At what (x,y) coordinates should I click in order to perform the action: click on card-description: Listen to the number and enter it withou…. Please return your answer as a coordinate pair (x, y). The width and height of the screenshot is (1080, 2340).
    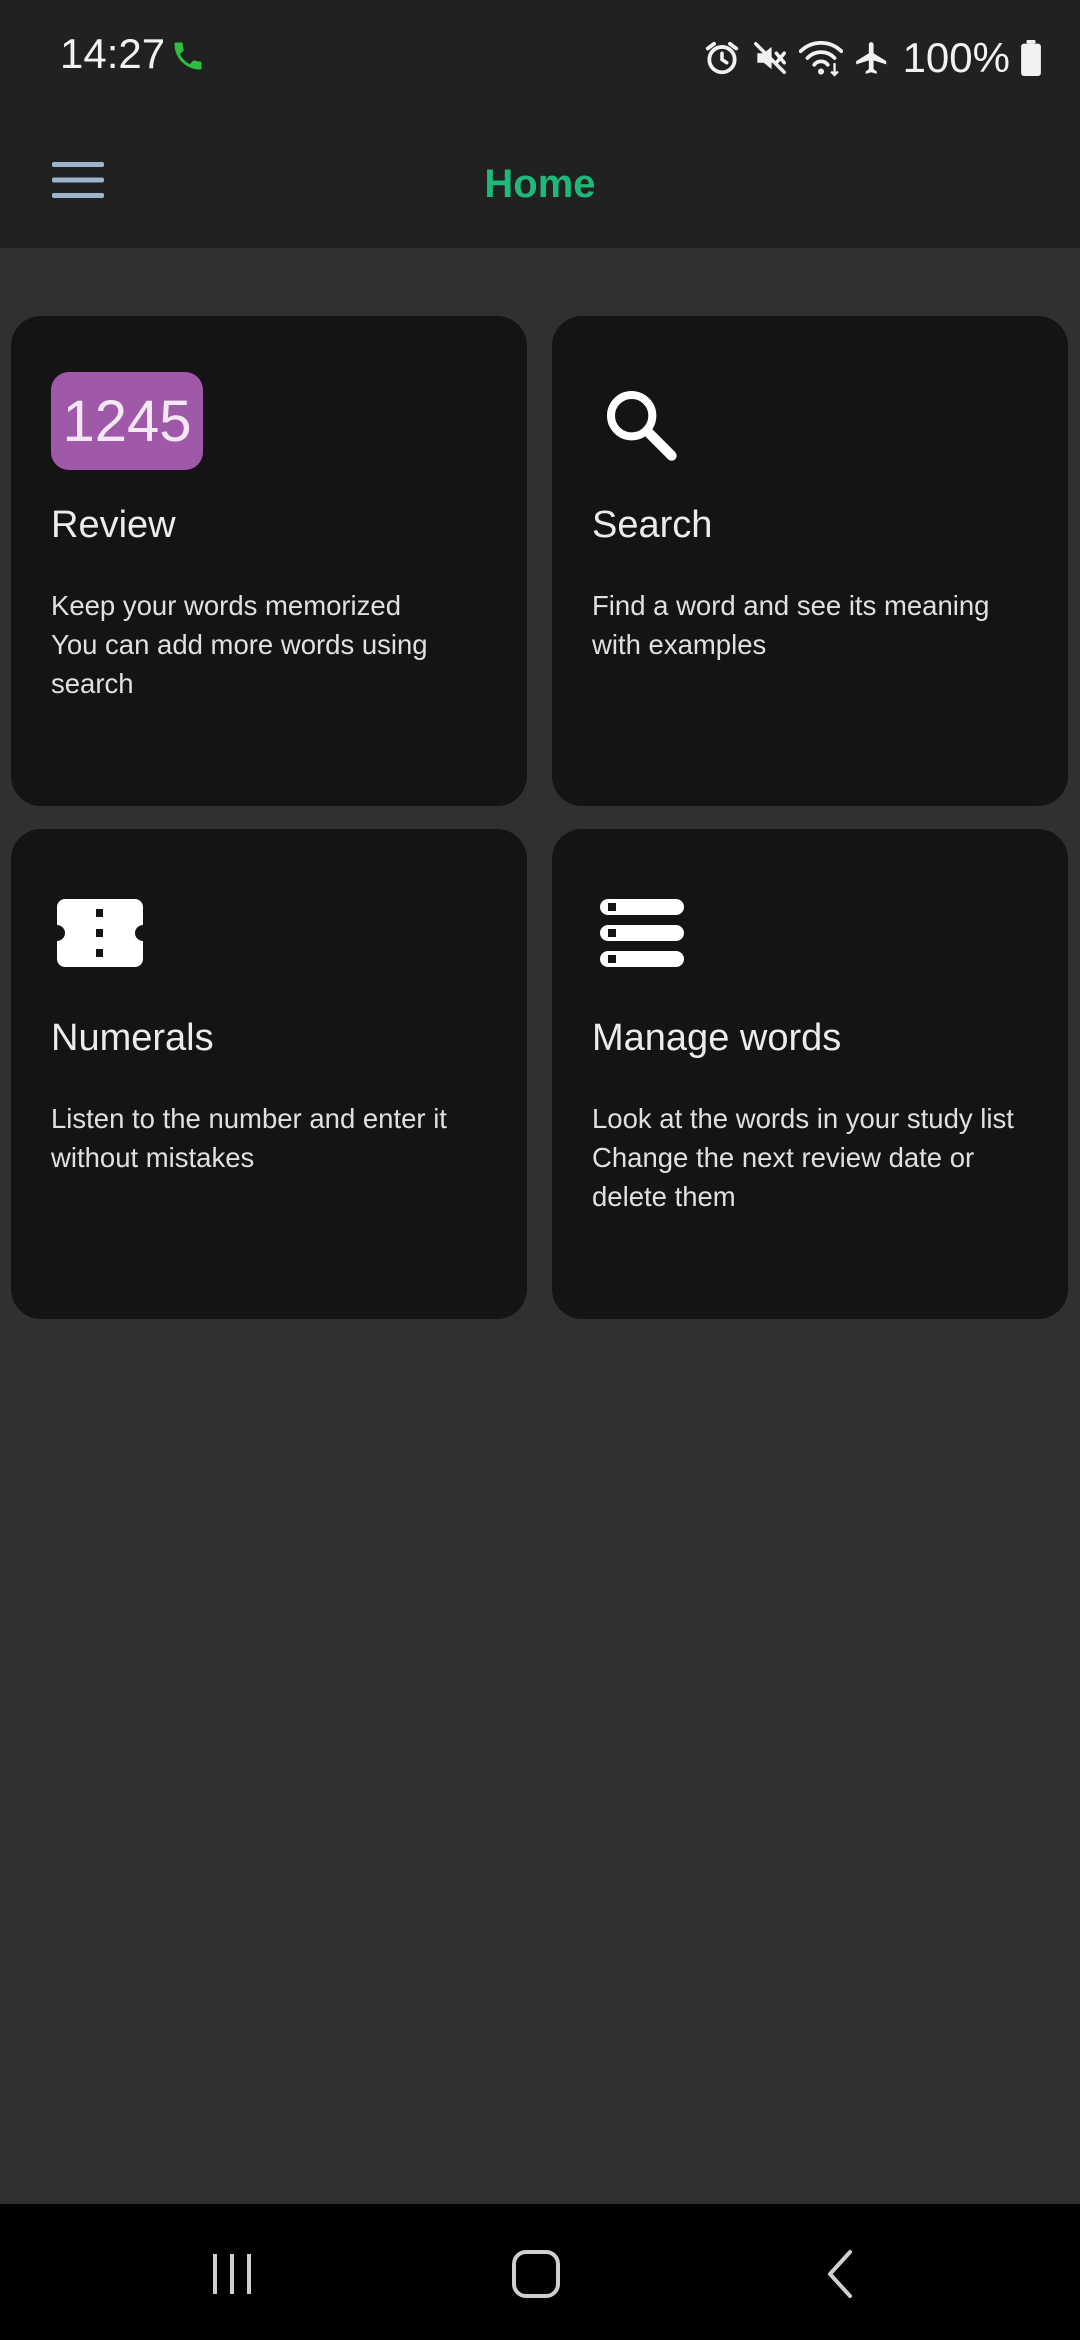
    Looking at the image, I should click on (249, 1138).